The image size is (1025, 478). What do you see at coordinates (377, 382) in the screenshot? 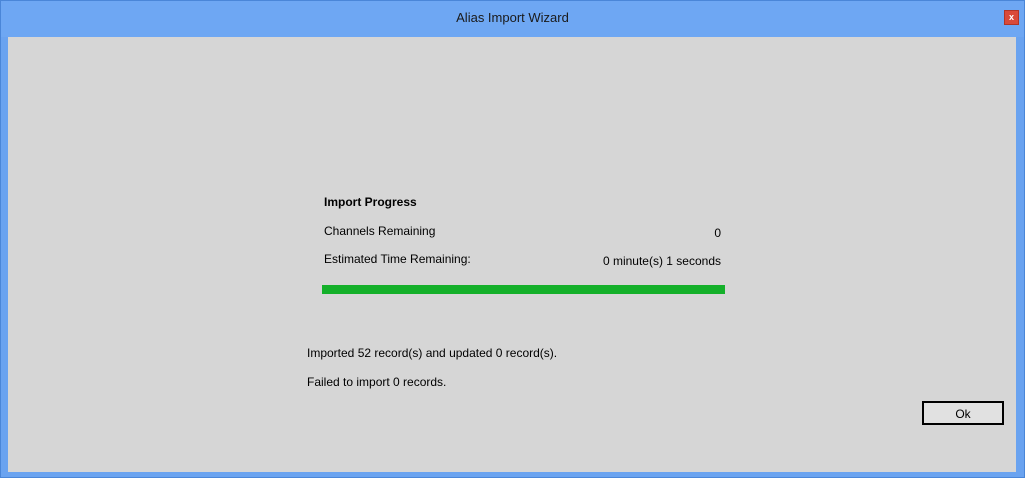
I see `failed-records-message: Failed to import 0 records.` at bounding box center [377, 382].